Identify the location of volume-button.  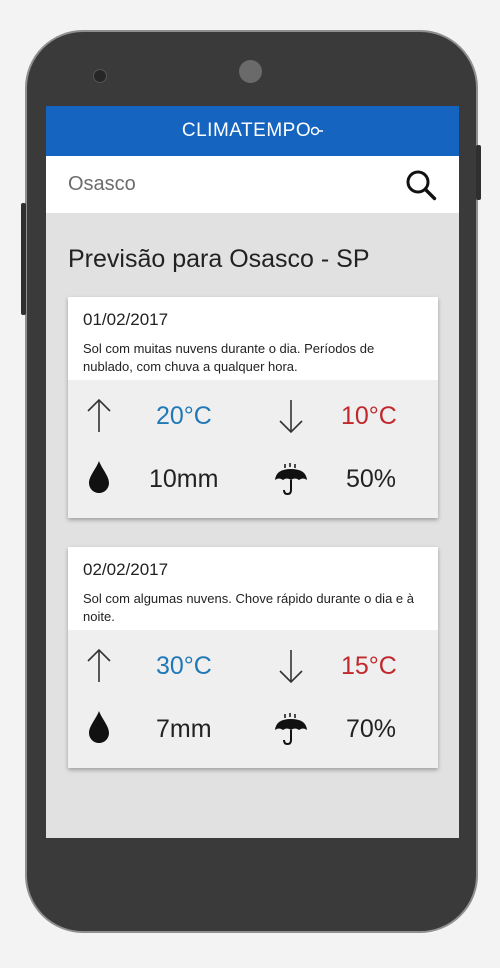
(23, 259).